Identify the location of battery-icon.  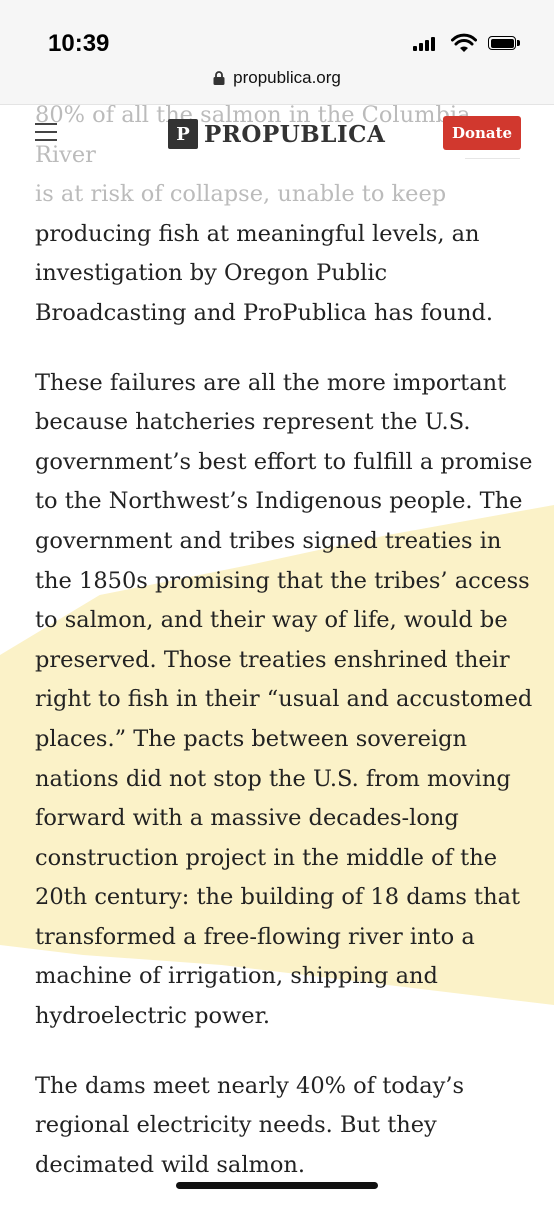
(505, 44).